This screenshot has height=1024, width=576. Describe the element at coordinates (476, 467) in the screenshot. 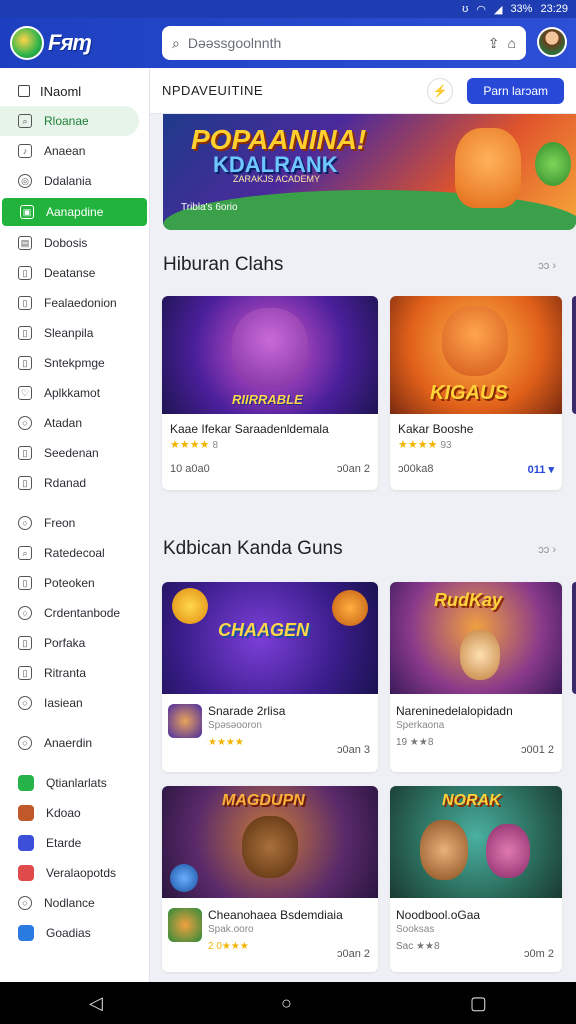

I see `card-footer: ɔ00ka8 011 ▾` at that location.